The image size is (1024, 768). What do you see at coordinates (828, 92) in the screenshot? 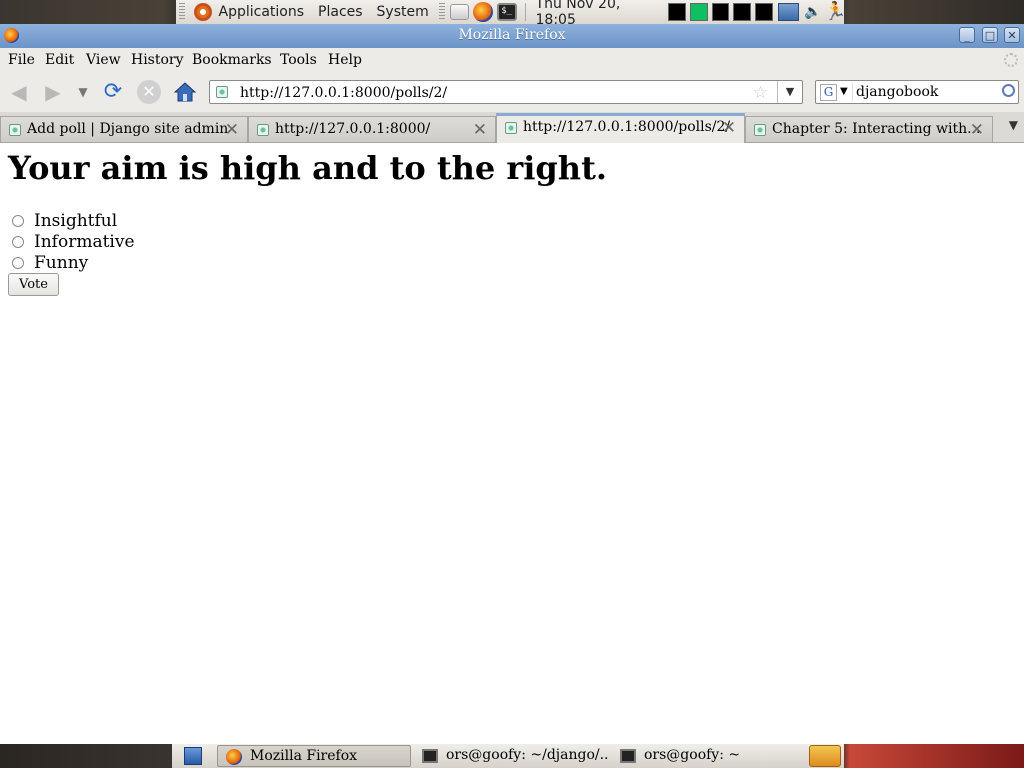
I see `google-icon: G` at bounding box center [828, 92].